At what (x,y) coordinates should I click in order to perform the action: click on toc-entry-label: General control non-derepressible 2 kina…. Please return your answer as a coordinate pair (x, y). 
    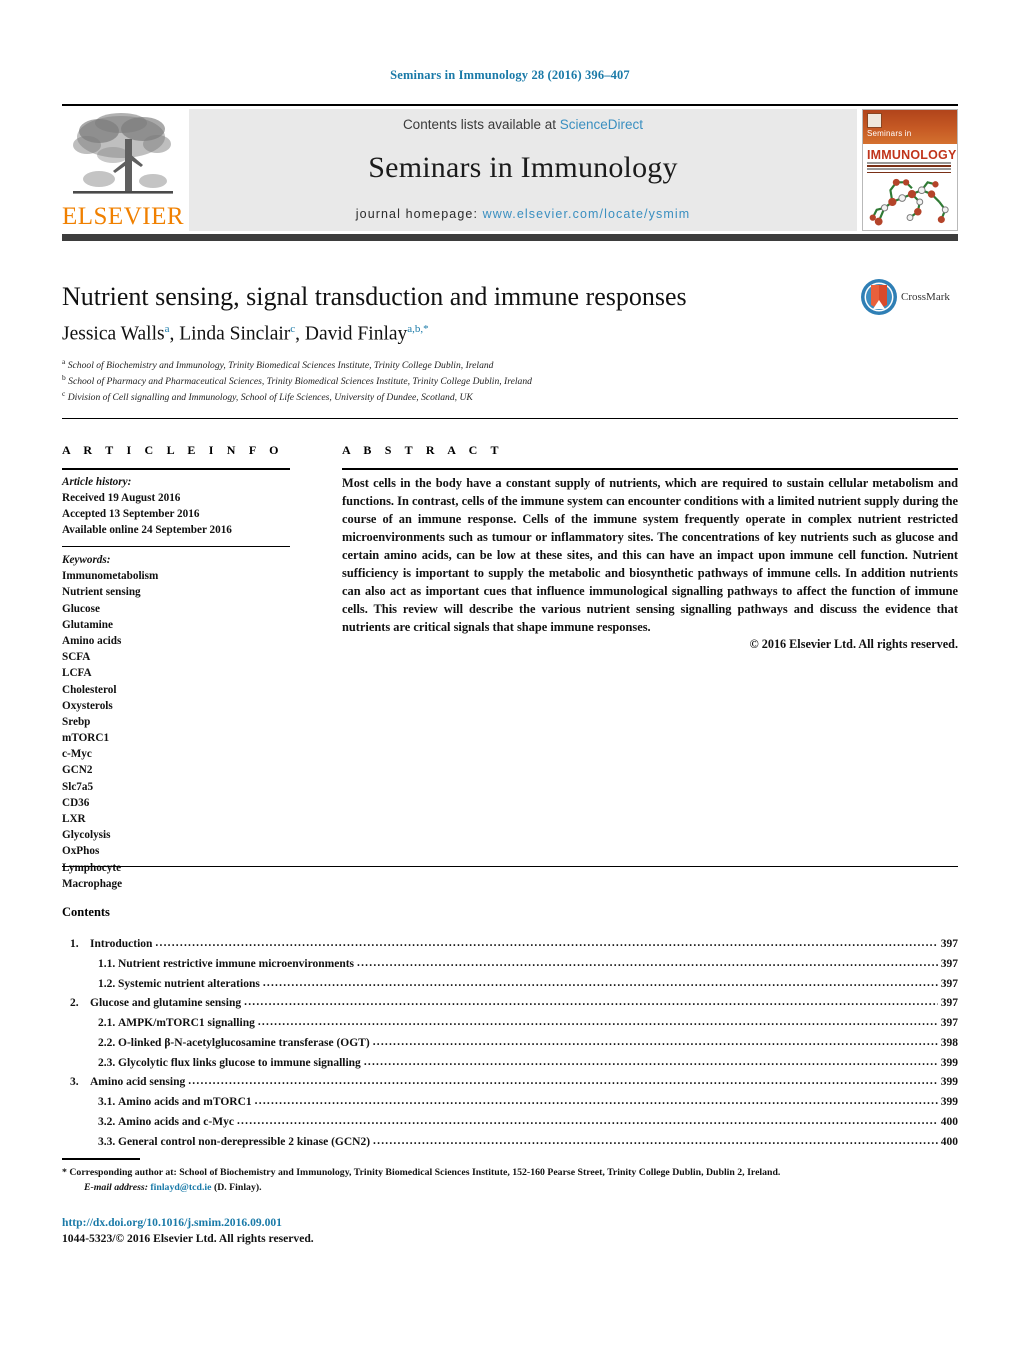
    Looking at the image, I should click on (244, 1141).